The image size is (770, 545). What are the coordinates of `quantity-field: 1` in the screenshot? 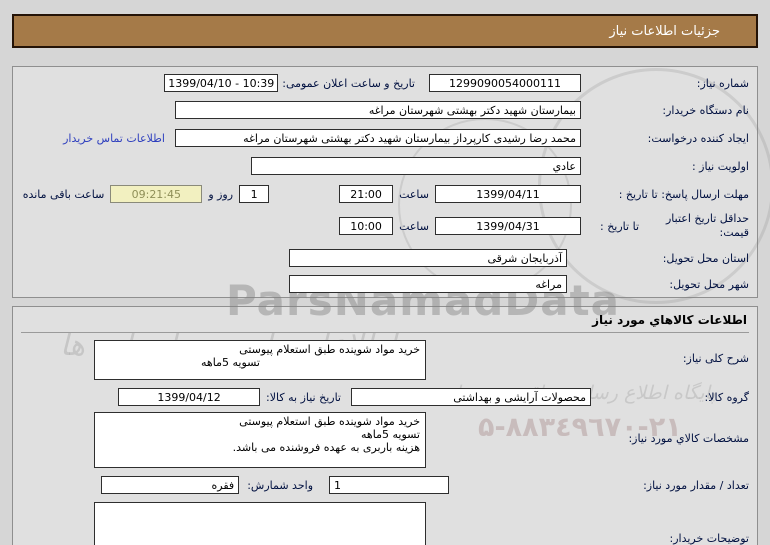 It's located at (389, 485).